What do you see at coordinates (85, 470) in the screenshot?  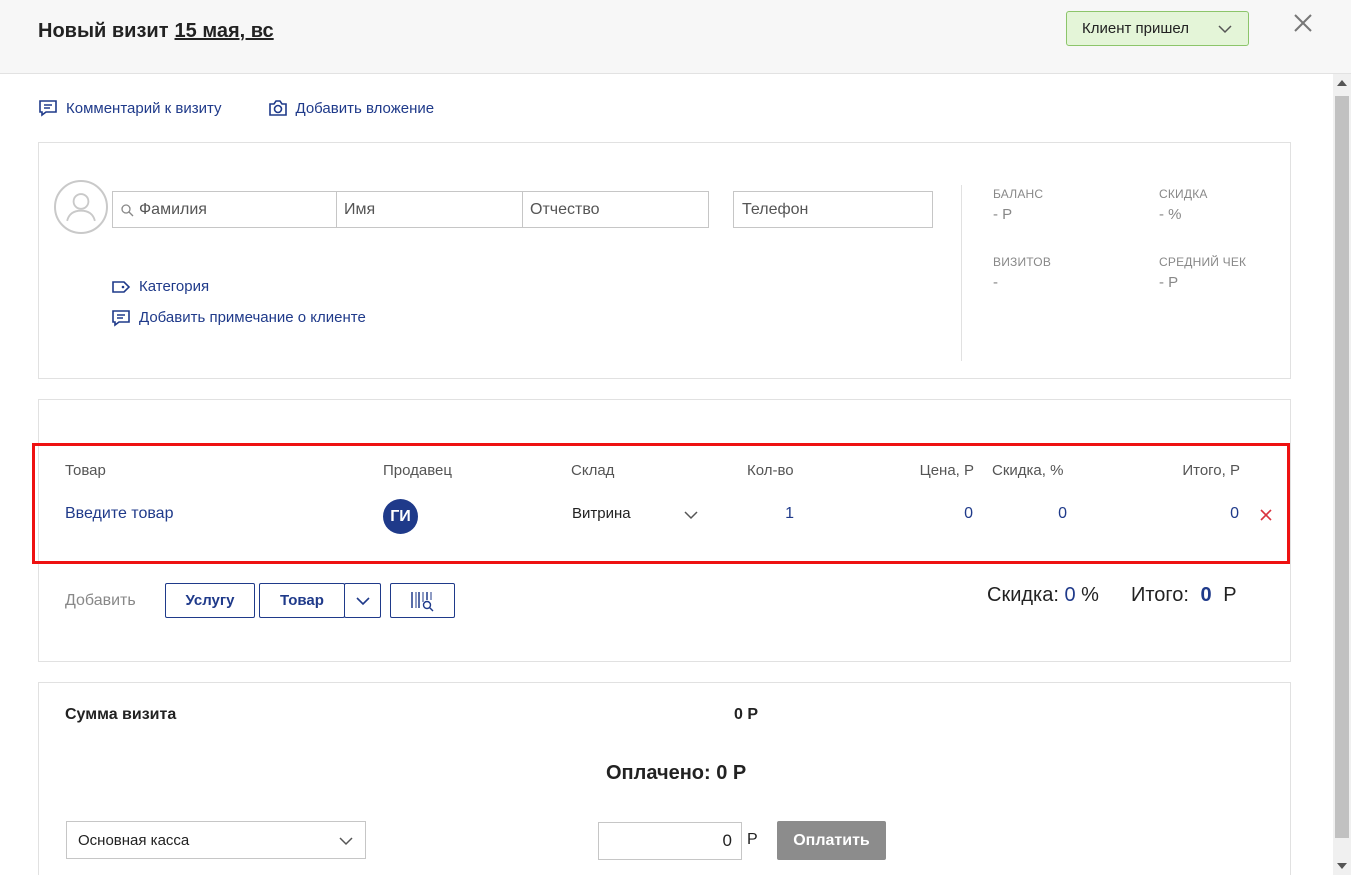 I see `column-header-product: Товар` at bounding box center [85, 470].